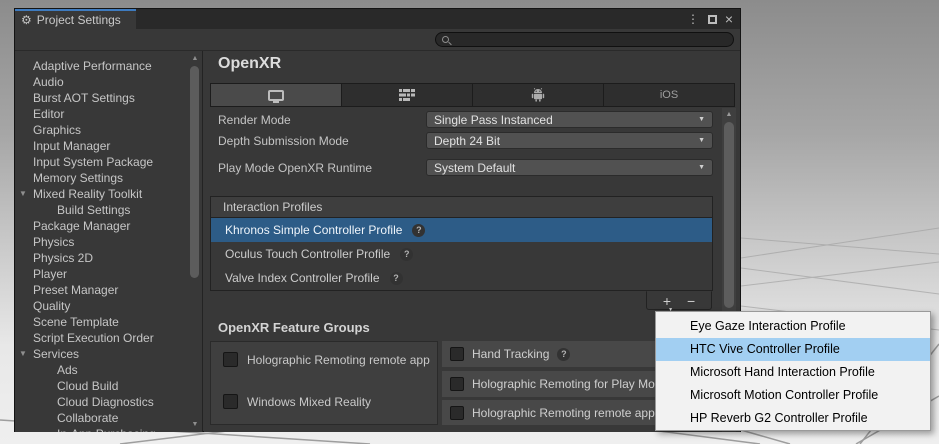  I want to click on android-robot-icon, so click(538, 95).